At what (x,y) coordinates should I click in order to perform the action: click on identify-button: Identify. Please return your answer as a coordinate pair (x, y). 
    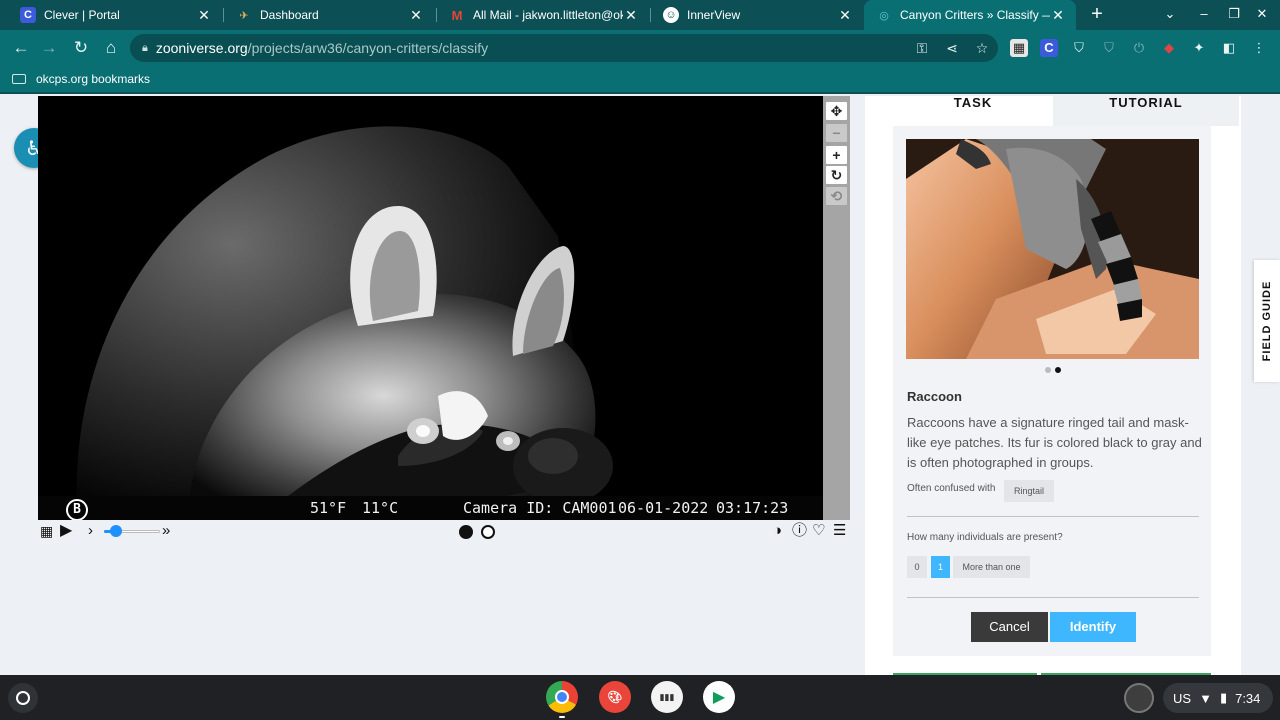
    Looking at the image, I should click on (1093, 627).